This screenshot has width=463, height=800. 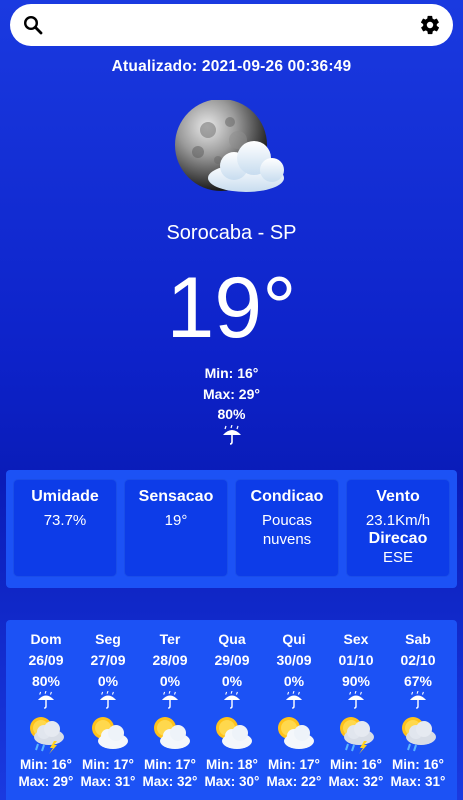 What do you see at coordinates (231, 308) in the screenshot?
I see `current-temperature: 19°` at bounding box center [231, 308].